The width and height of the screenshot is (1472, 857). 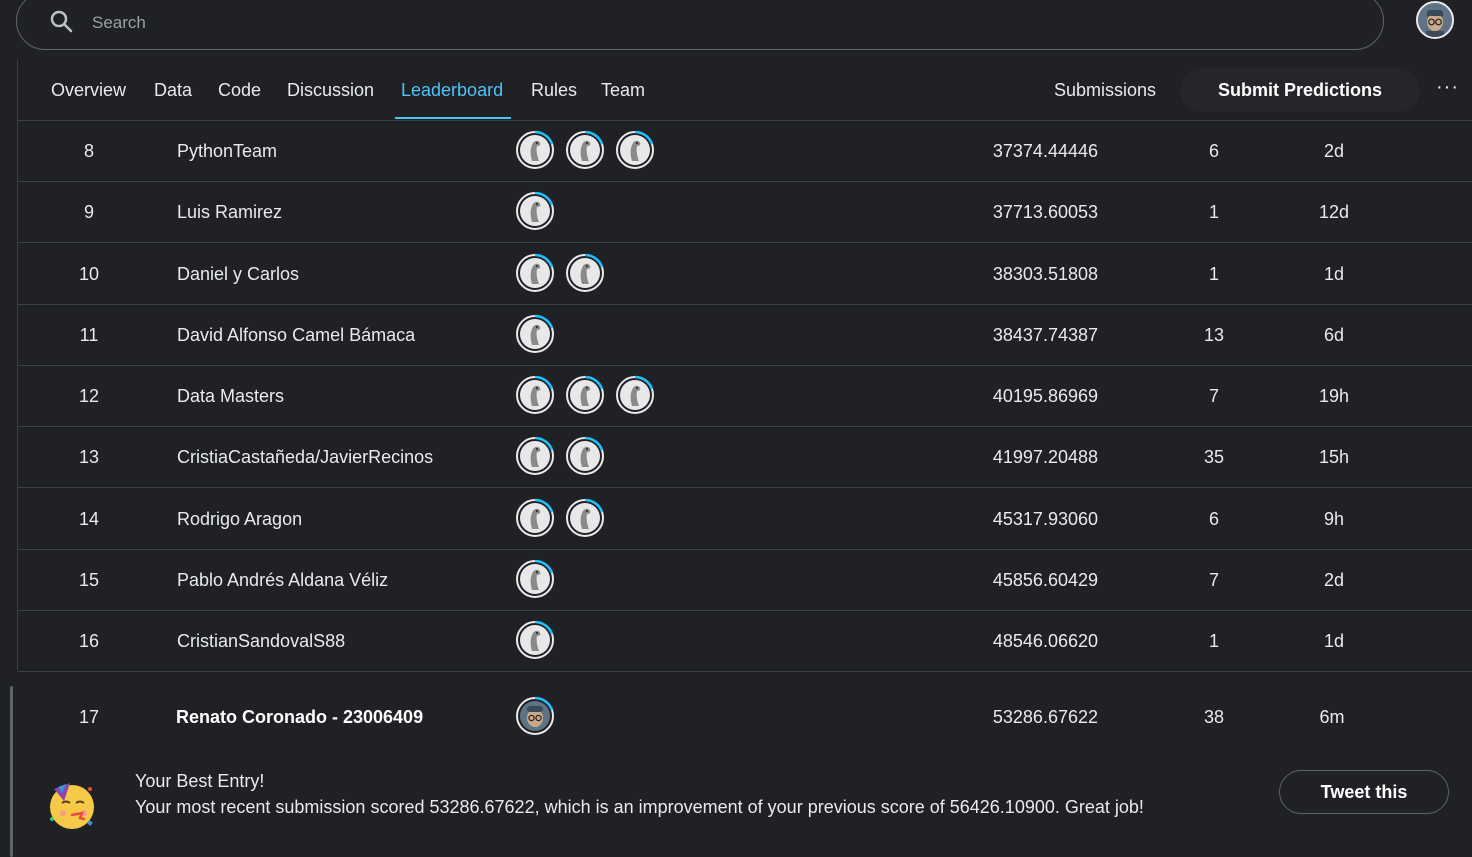 I want to click on score-cell: 53286.67622, so click(x=1045, y=717).